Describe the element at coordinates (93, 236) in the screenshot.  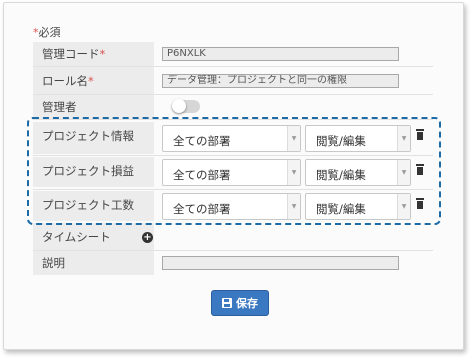
I see `timesheet-label: タイムシート` at that location.